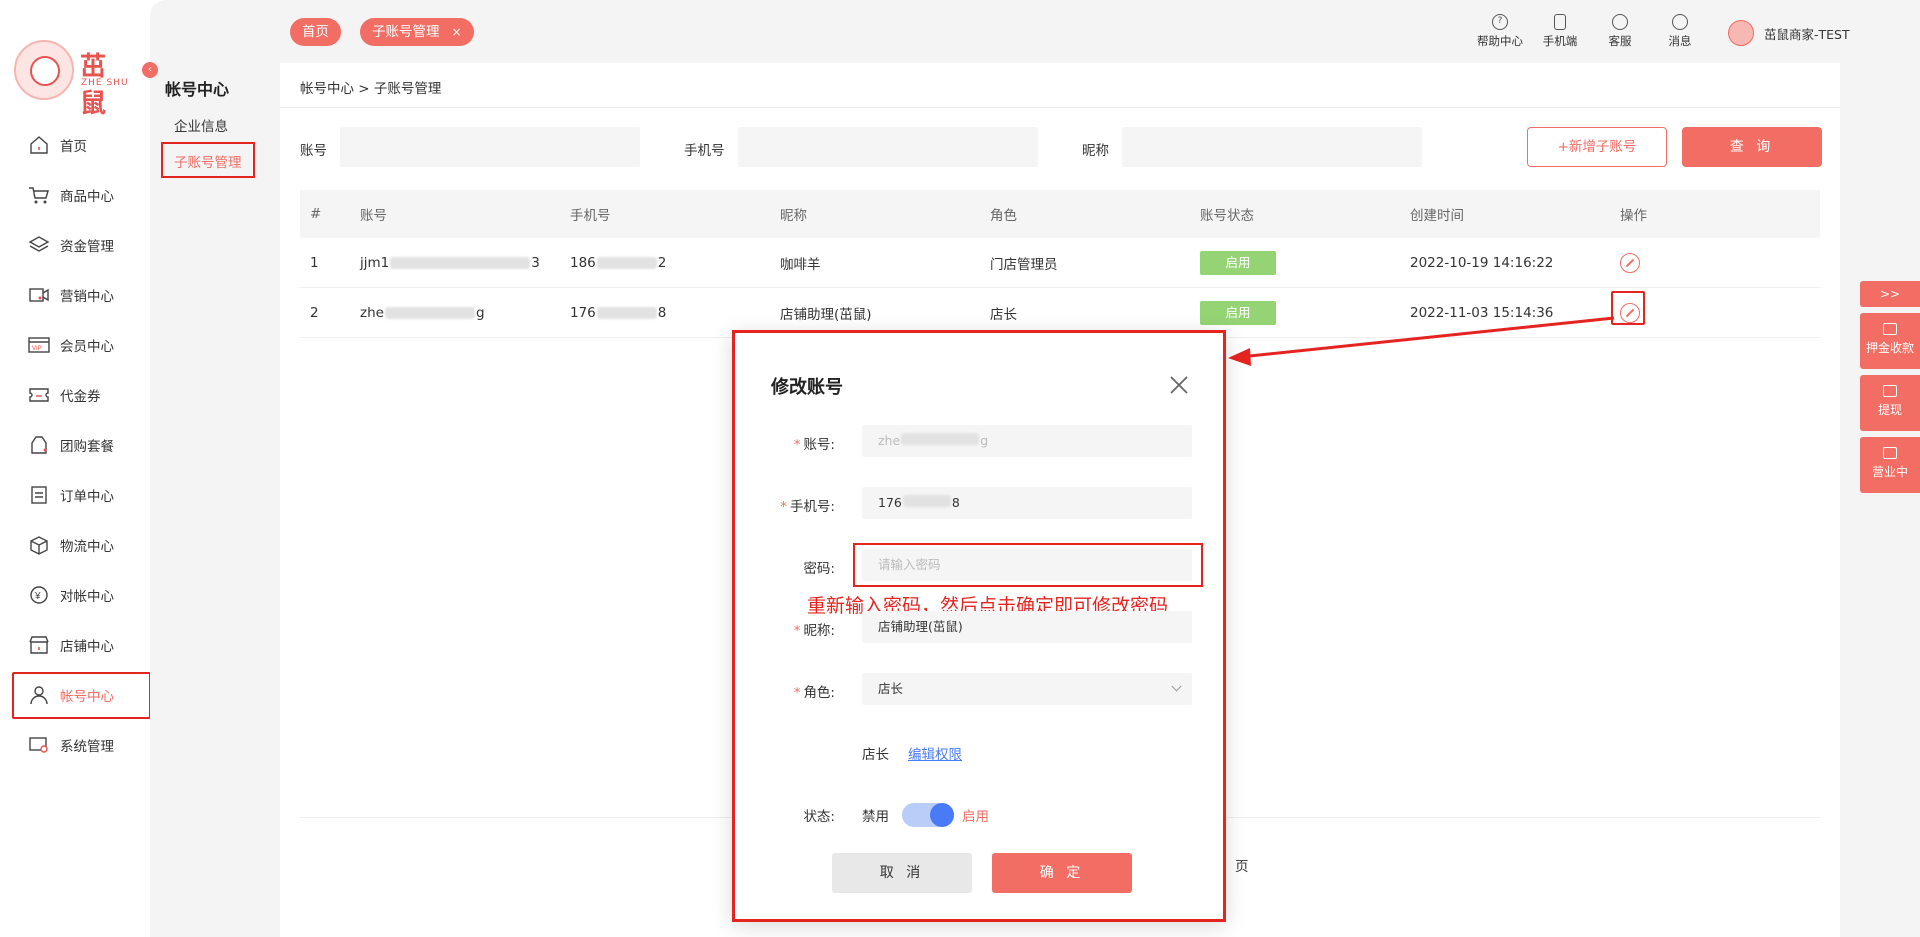 This screenshot has width=1920, height=937. Describe the element at coordinates (314, 312) in the screenshot. I see `row-number: 2` at that location.